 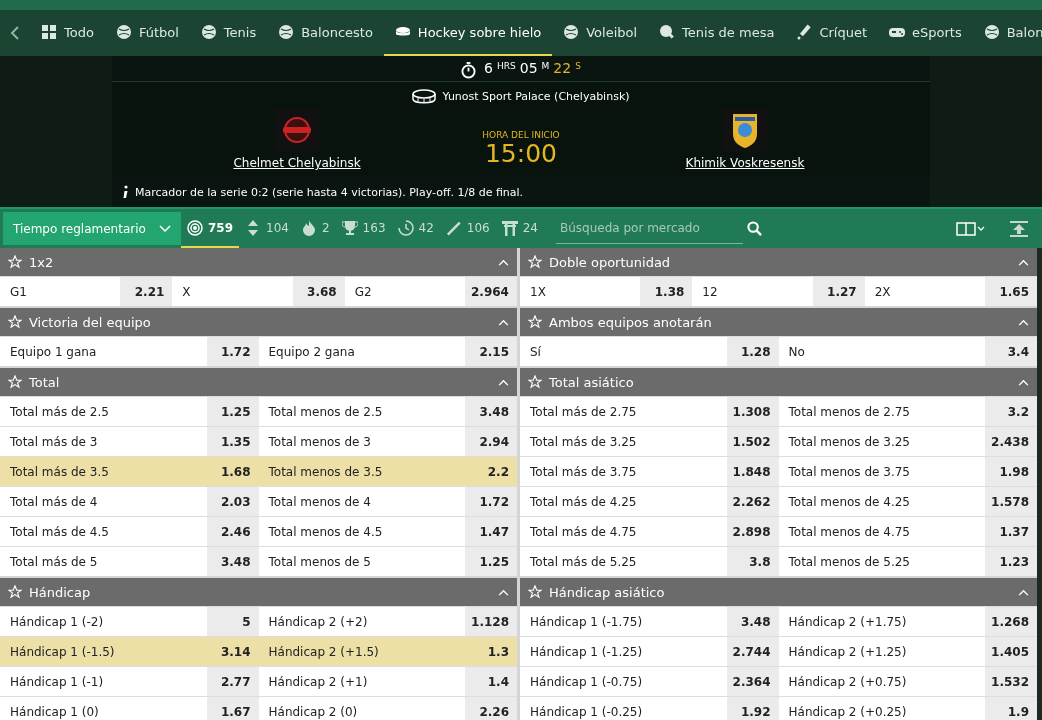 I want to click on market-header: Victoria del equipo, so click(x=258, y=322).